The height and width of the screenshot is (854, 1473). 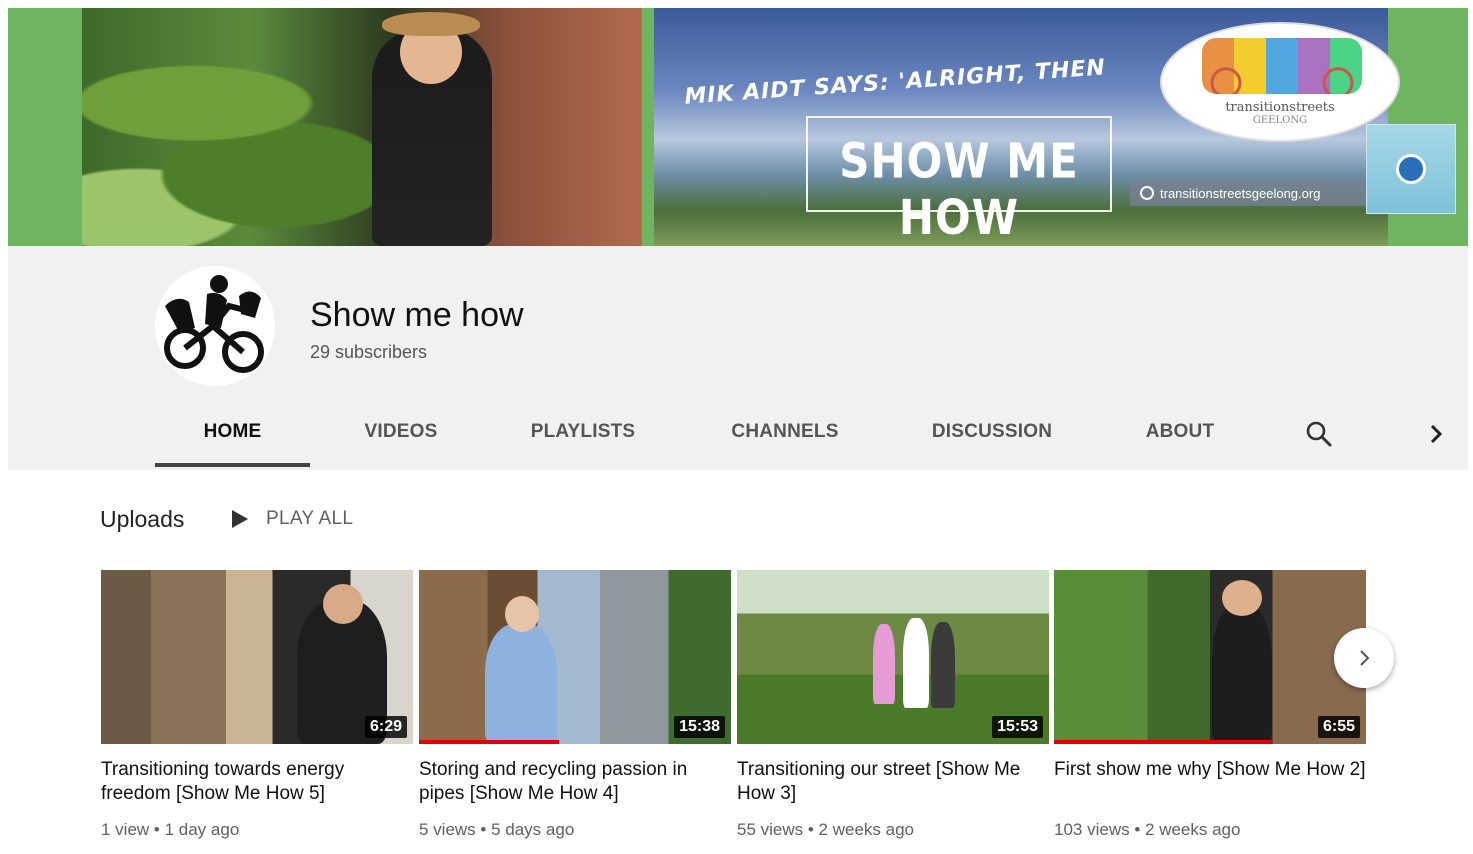 I want to click on banner-badge-icon, so click(x=1411, y=169).